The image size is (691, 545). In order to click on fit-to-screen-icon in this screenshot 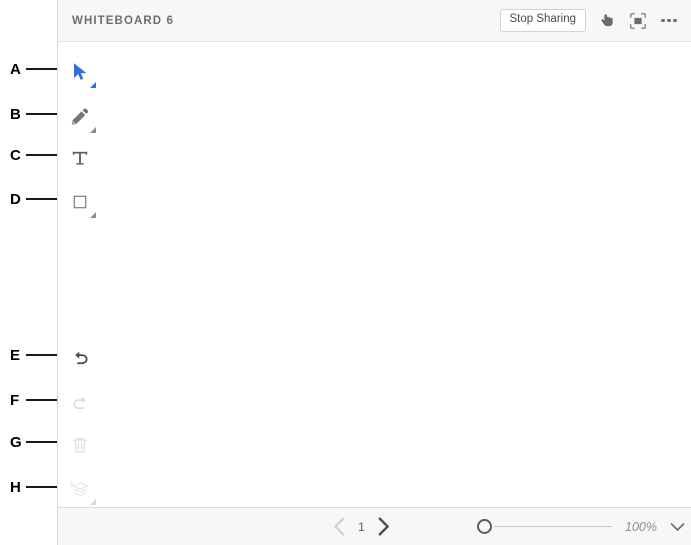, I will do `click(638, 21)`.